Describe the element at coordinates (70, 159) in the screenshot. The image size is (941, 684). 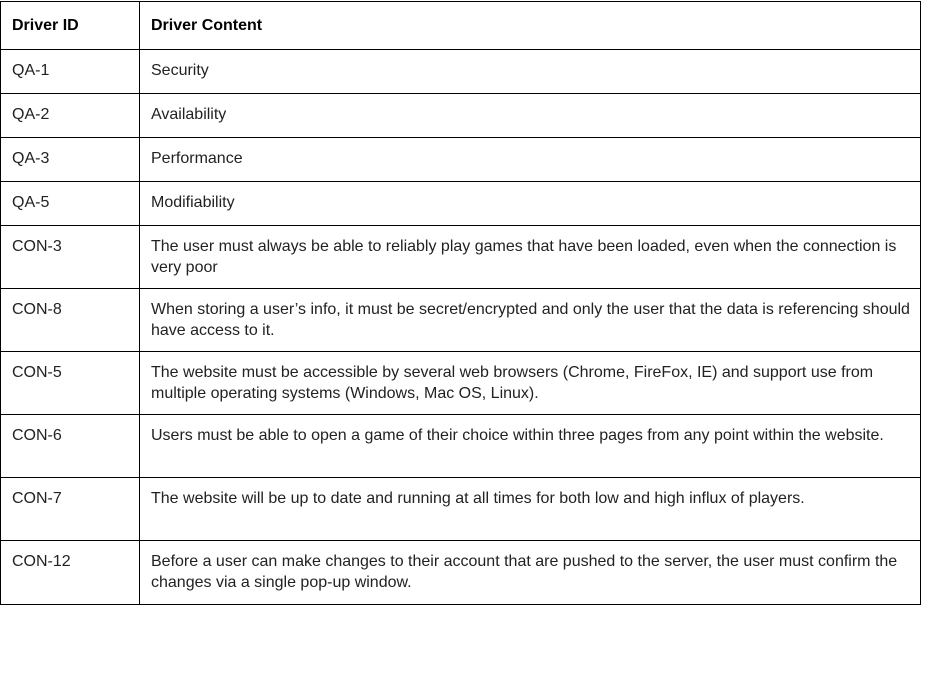
I see `driver-id-cell: QA-3` at that location.